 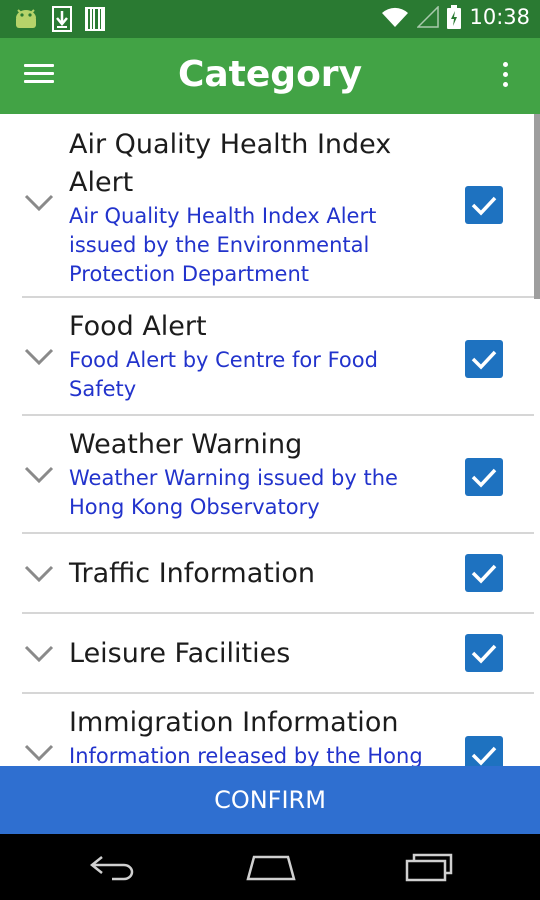 I want to click on home-icon, so click(x=271, y=868).